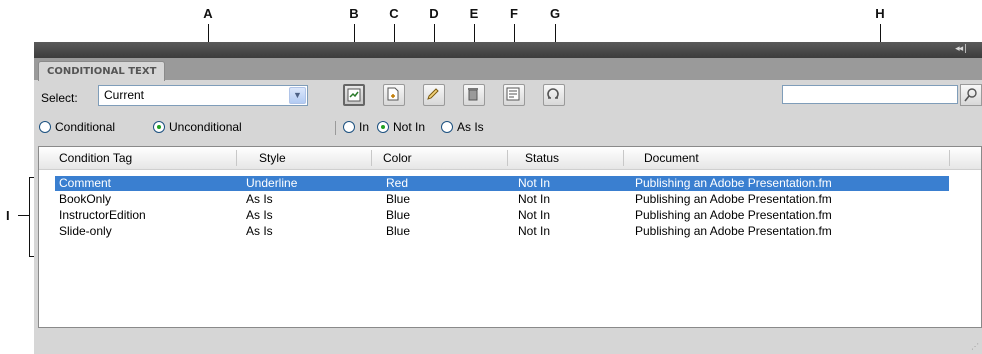 The width and height of the screenshot is (982, 354). Describe the element at coordinates (975, 346) in the screenshot. I see `resize-grip-icon: ⋰` at that location.